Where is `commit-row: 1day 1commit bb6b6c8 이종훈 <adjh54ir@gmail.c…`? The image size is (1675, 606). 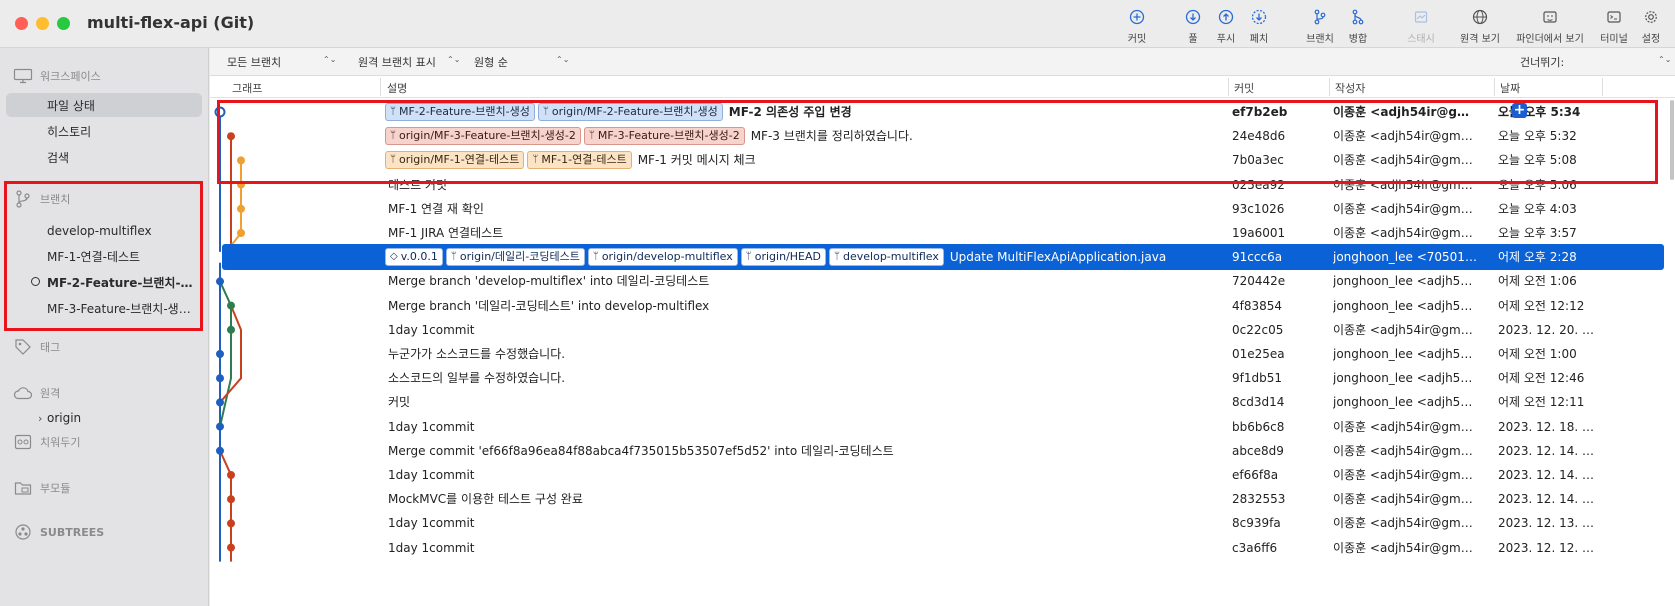 commit-row: 1day 1commit bb6b6c8 이종훈 <adjh54ir@gmail.c… is located at coordinates (942, 427).